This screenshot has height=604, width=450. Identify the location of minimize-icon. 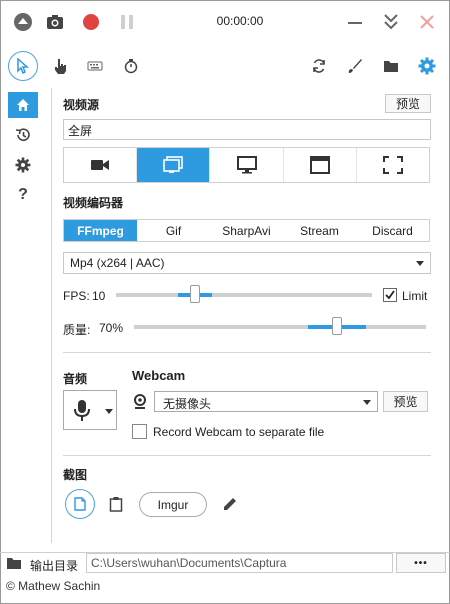
(355, 23).